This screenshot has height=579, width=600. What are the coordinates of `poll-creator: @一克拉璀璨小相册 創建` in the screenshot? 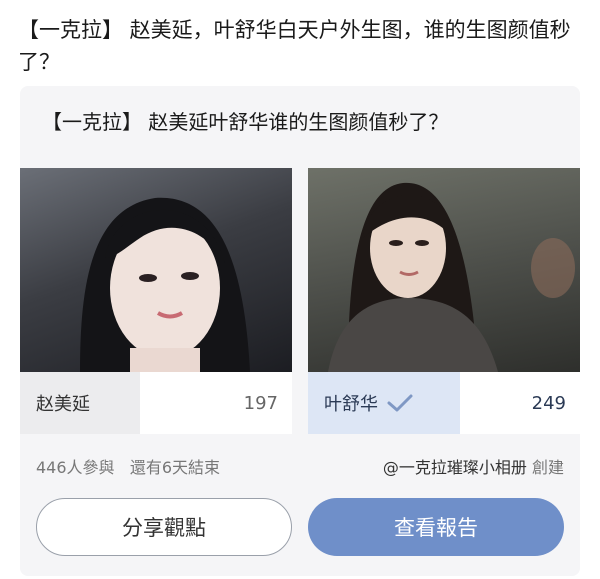 It's located at (473, 466).